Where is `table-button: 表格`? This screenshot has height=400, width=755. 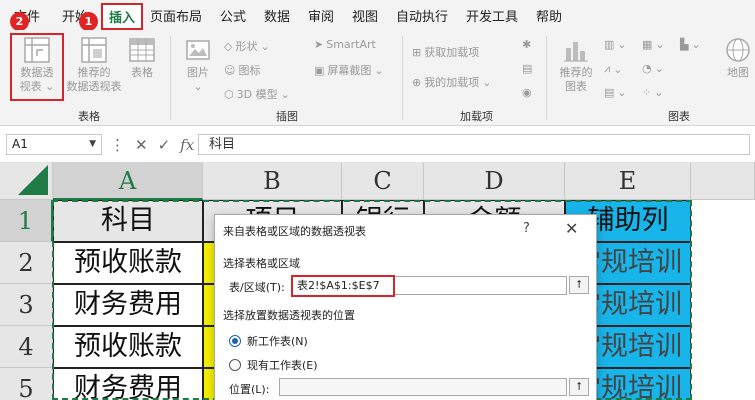 table-button: 表格 is located at coordinates (142, 58).